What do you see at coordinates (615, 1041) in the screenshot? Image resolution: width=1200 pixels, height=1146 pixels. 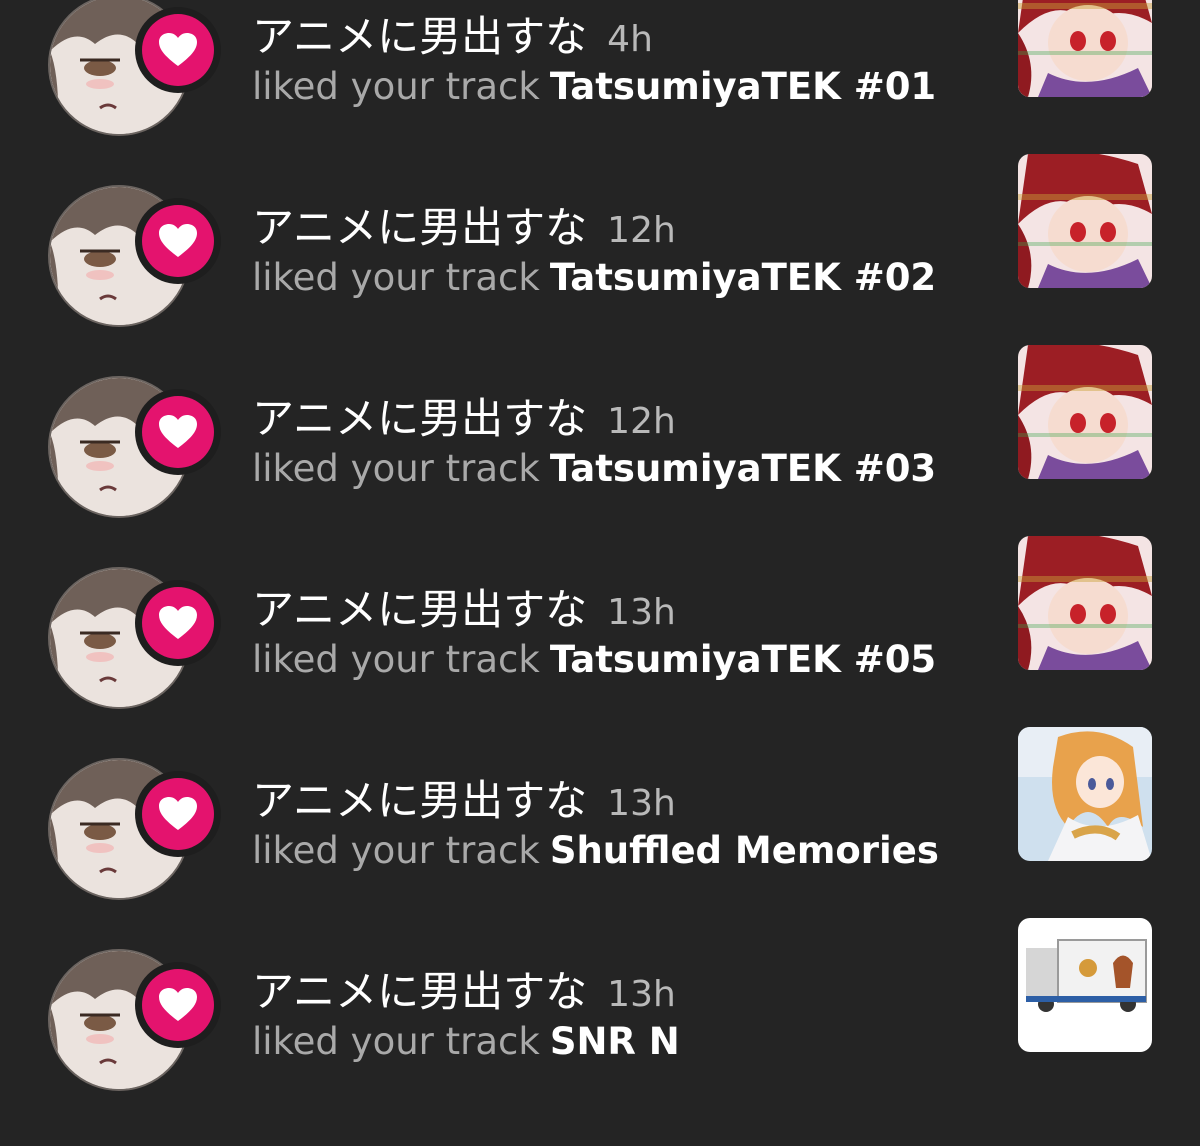 I see `track-title: SNR N` at bounding box center [615, 1041].